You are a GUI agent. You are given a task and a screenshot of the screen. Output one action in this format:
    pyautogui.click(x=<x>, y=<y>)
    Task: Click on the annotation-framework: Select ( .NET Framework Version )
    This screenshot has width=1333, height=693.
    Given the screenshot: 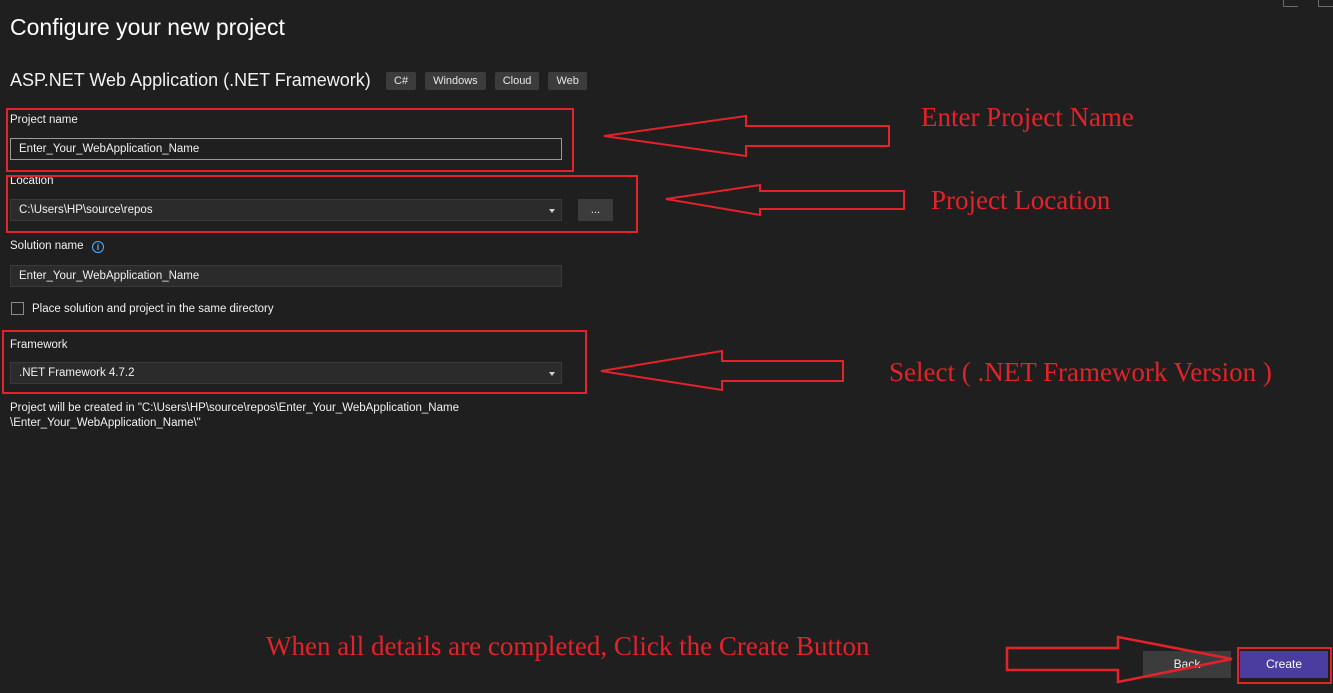 What is the action you would take?
    pyautogui.click(x=1080, y=372)
    